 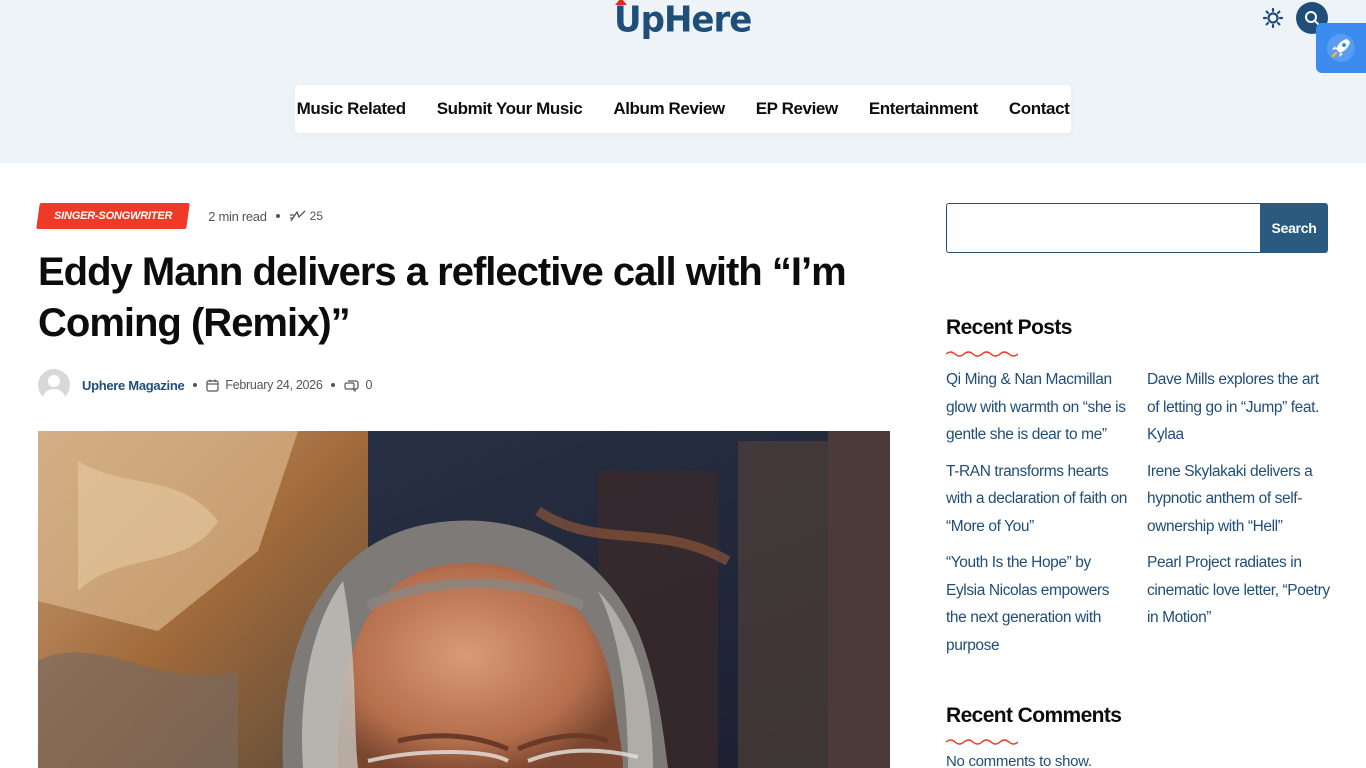 What do you see at coordinates (1019, 760) in the screenshot?
I see `no-comments-text: No comments to show.` at bounding box center [1019, 760].